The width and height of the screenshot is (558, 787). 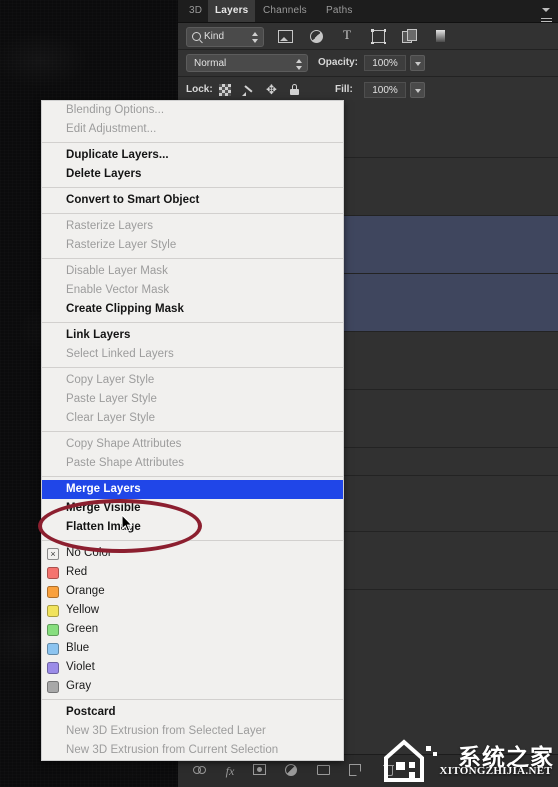 I want to click on menu-item-flatten-image: Flatten Image, so click(x=192, y=527).